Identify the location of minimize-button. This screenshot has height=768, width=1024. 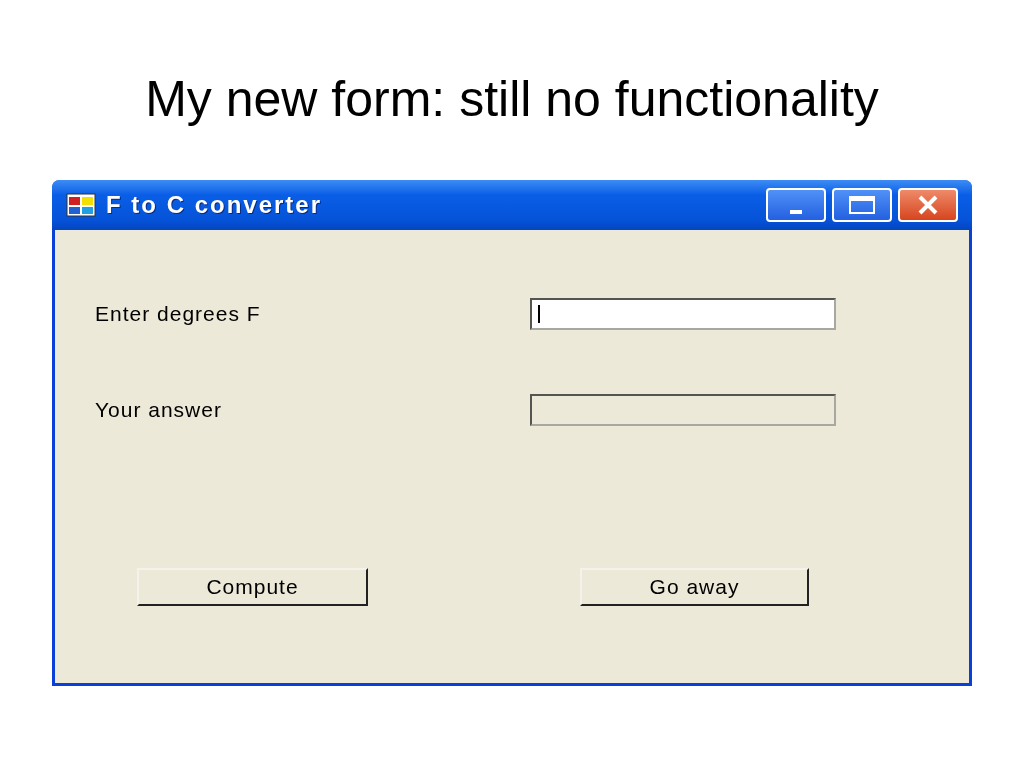
(796, 205).